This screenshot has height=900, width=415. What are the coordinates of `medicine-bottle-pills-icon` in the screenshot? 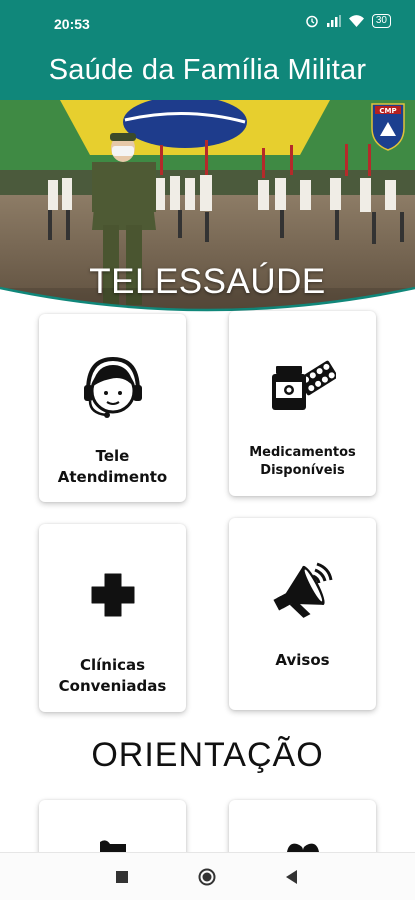 It's located at (303, 385).